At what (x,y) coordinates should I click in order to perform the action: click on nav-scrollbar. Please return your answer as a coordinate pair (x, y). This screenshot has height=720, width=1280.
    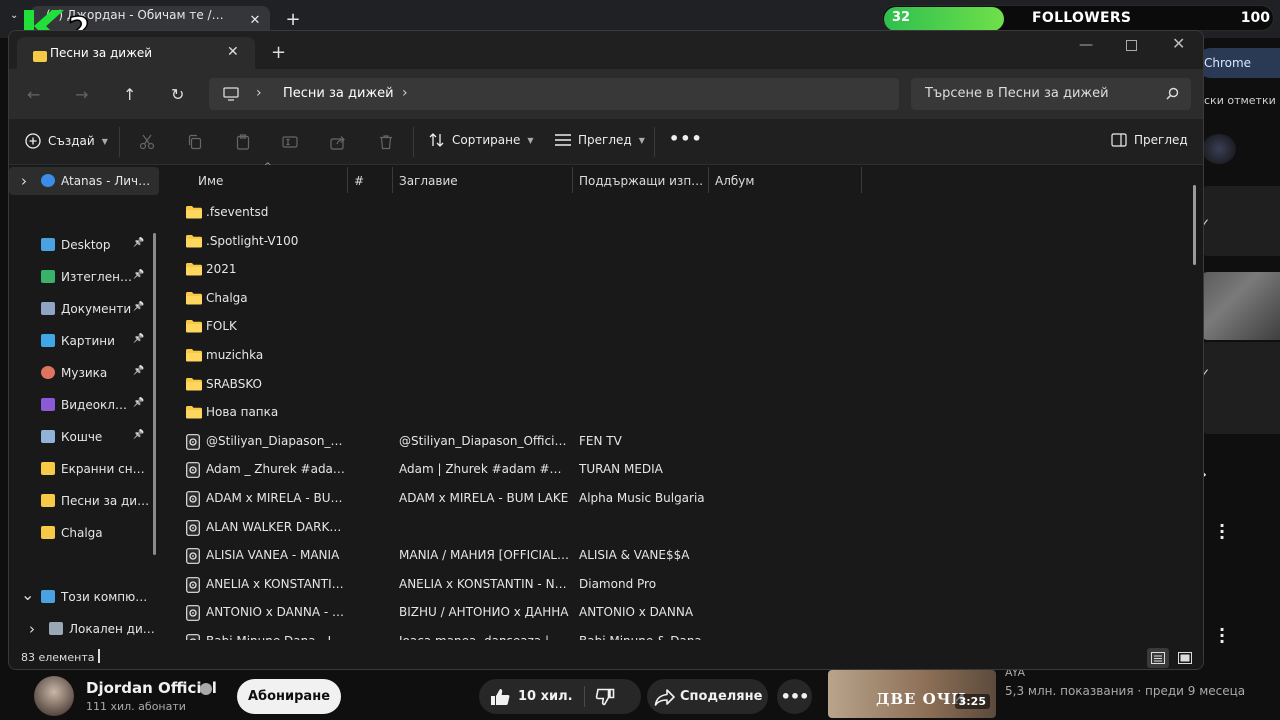
    Looking at the image, I should click on (154, 394).